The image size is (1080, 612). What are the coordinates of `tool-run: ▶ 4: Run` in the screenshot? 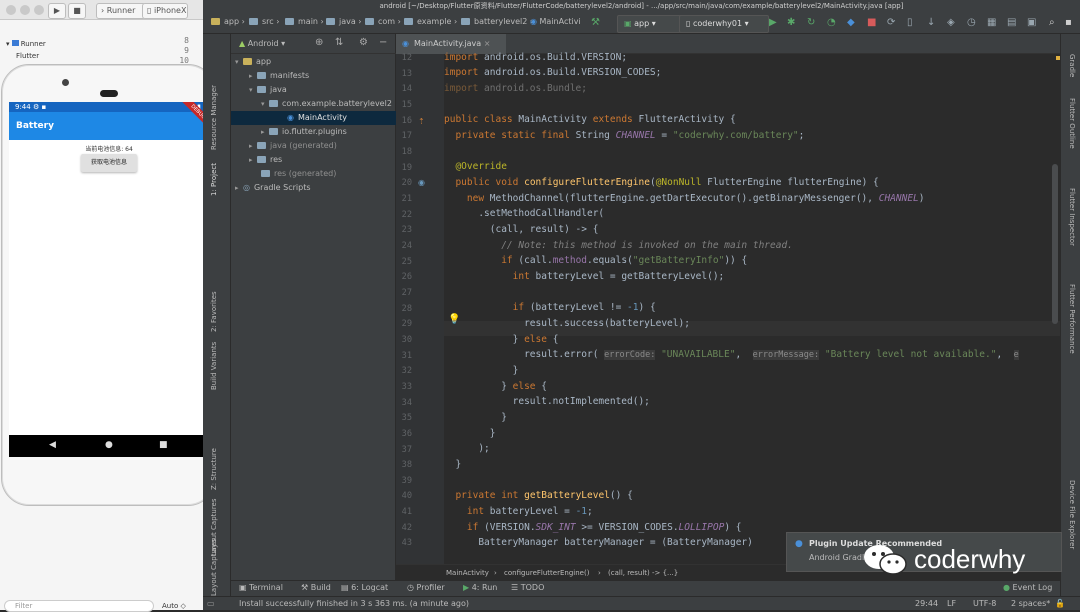 It's located at (480, 587).